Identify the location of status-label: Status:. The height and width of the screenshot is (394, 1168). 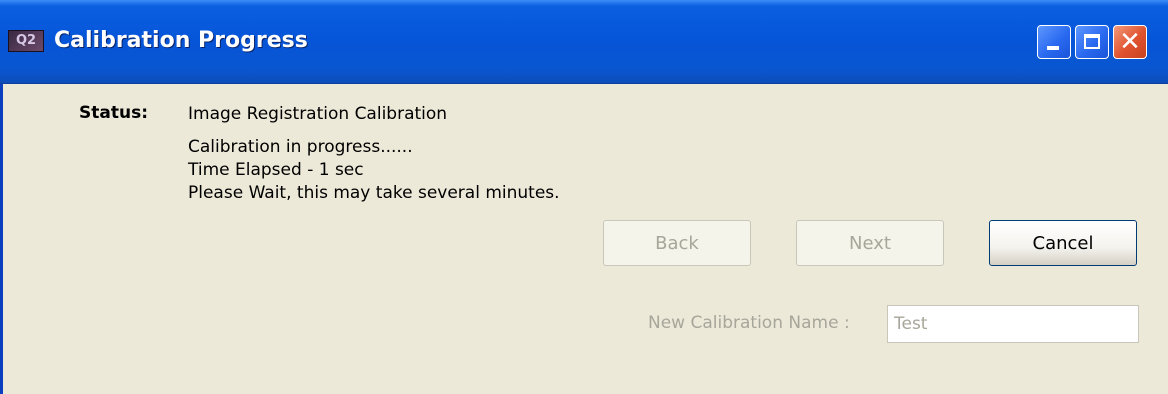
(113, 113).